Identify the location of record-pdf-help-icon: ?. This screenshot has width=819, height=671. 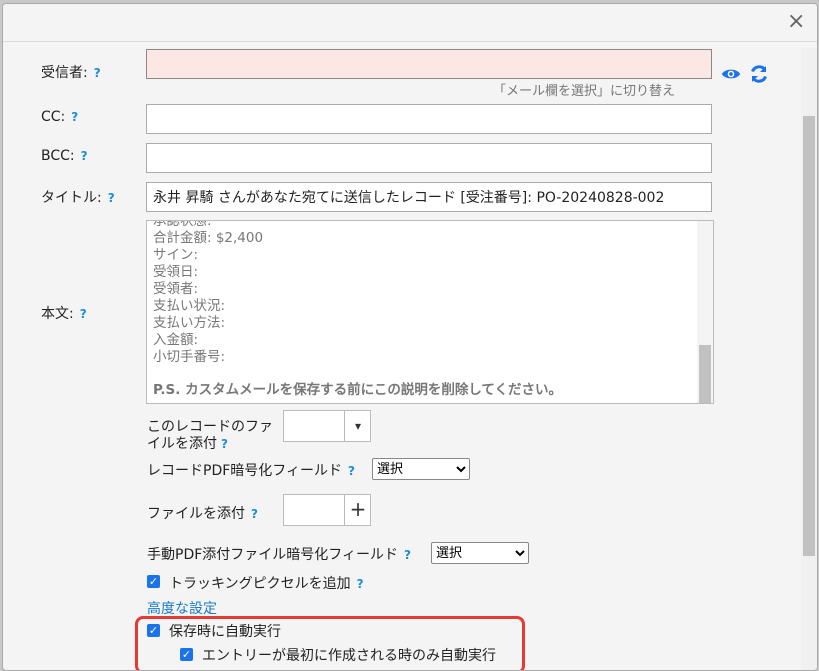
(351, 471).